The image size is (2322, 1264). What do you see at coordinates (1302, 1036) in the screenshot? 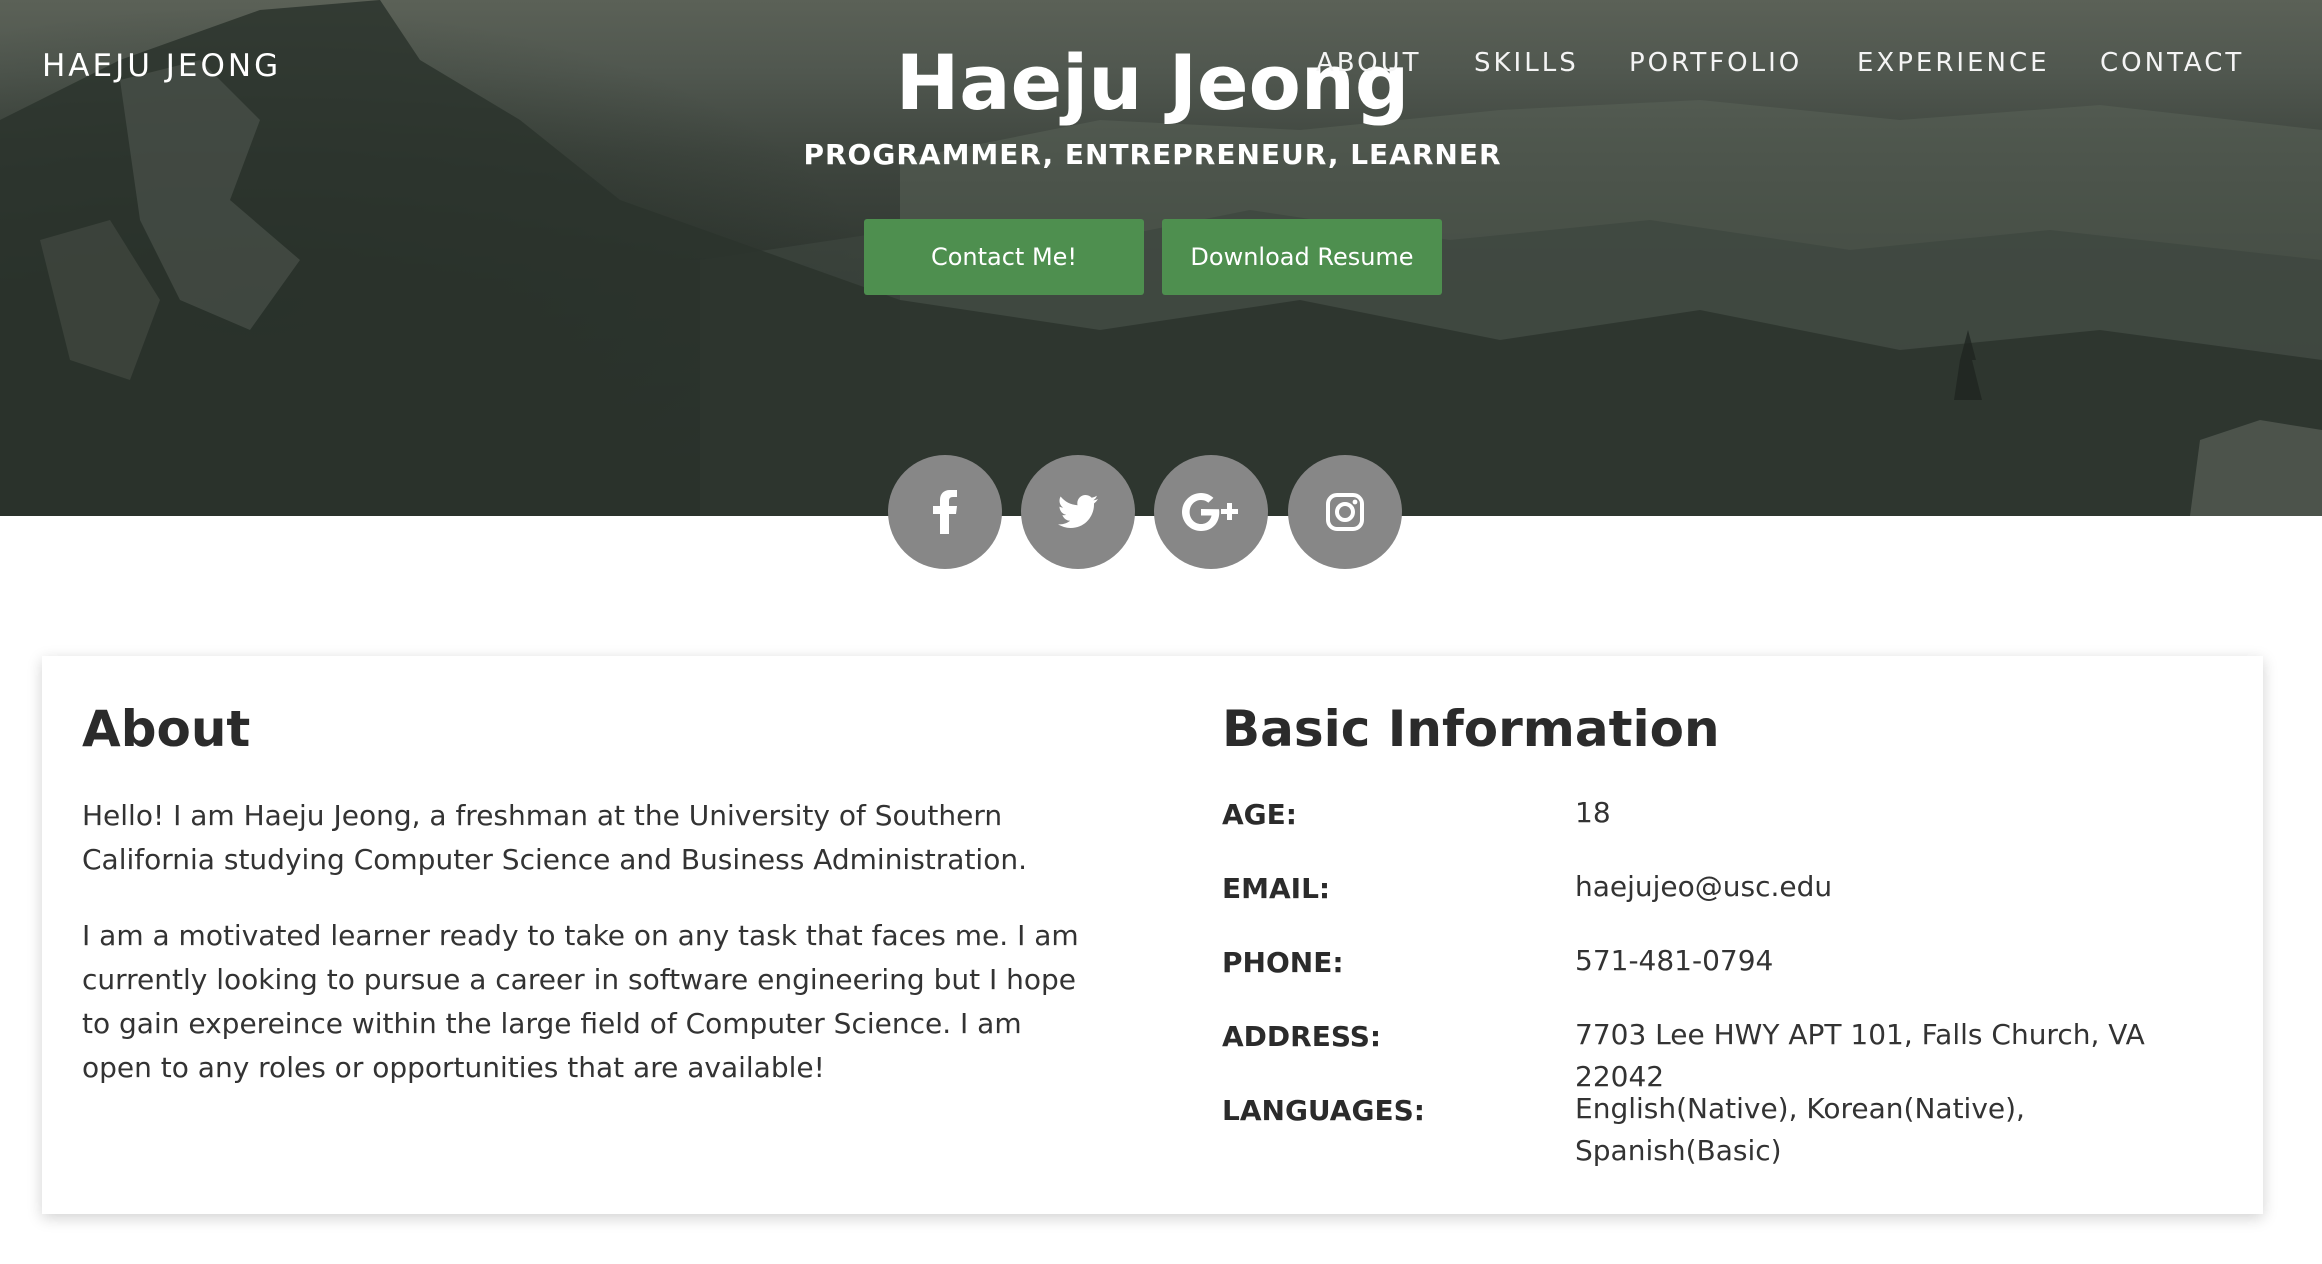
I see `address-label: ADDRESS:` at bounding box center [1302, 1036].